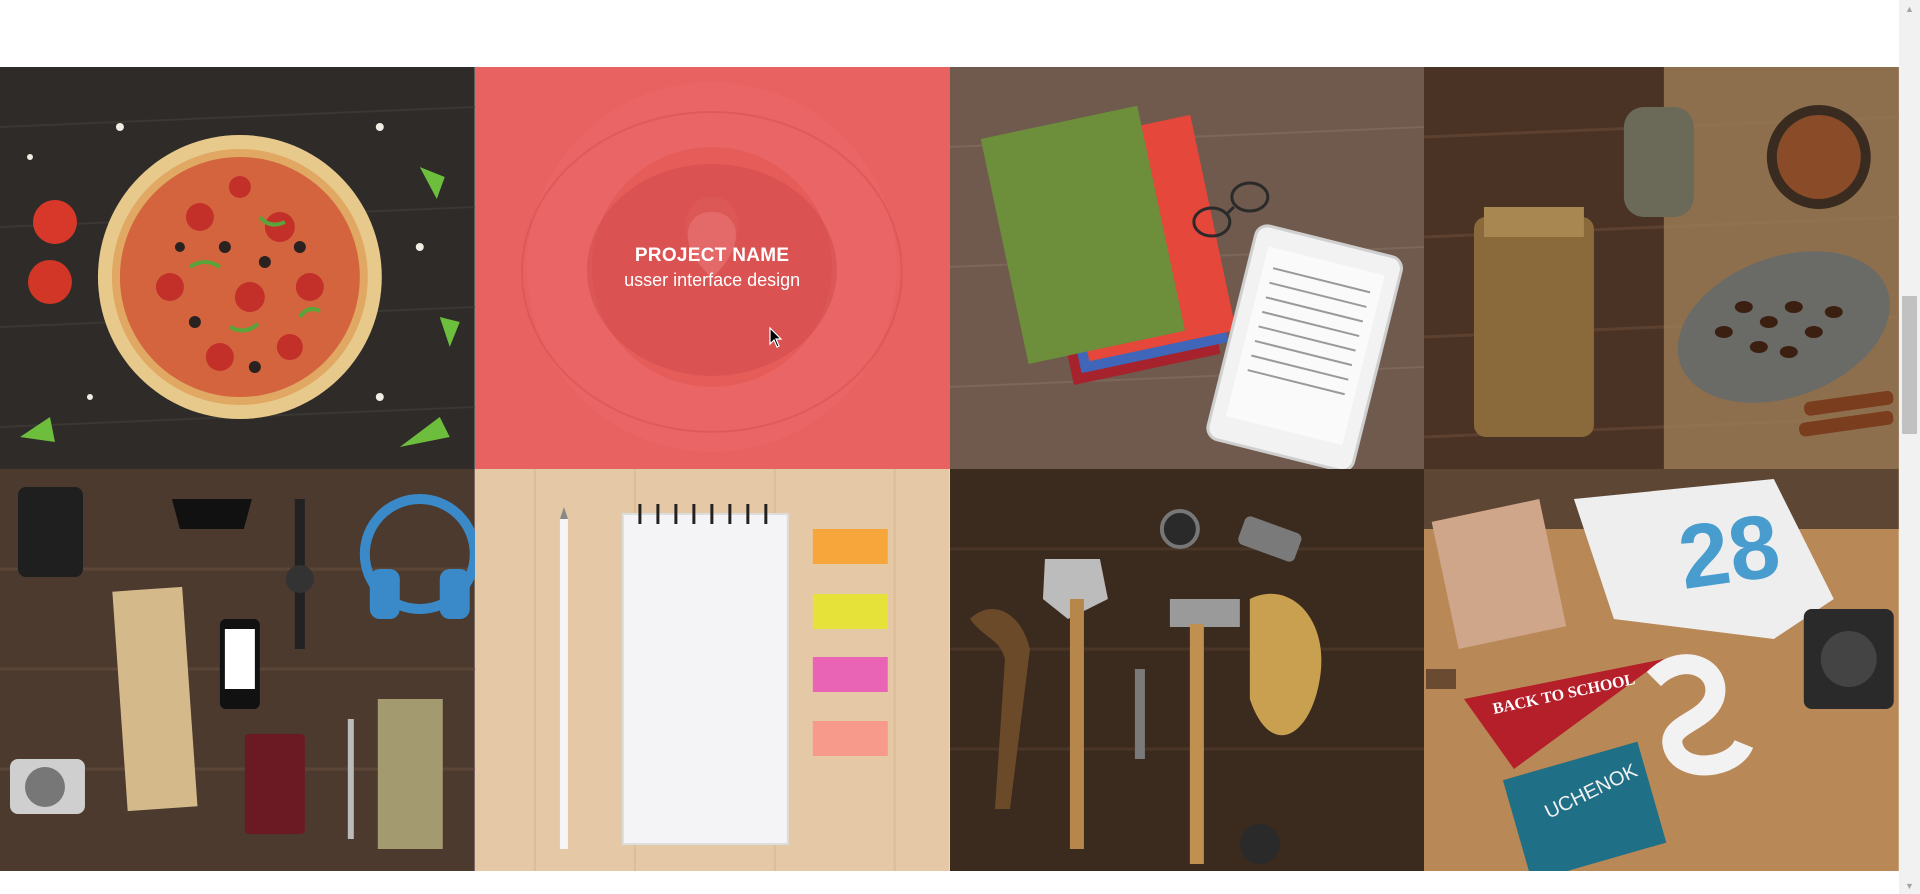 This screenshot has width=1920, height=894. I want to click on portfolio-item-books, so click(1187, 268).